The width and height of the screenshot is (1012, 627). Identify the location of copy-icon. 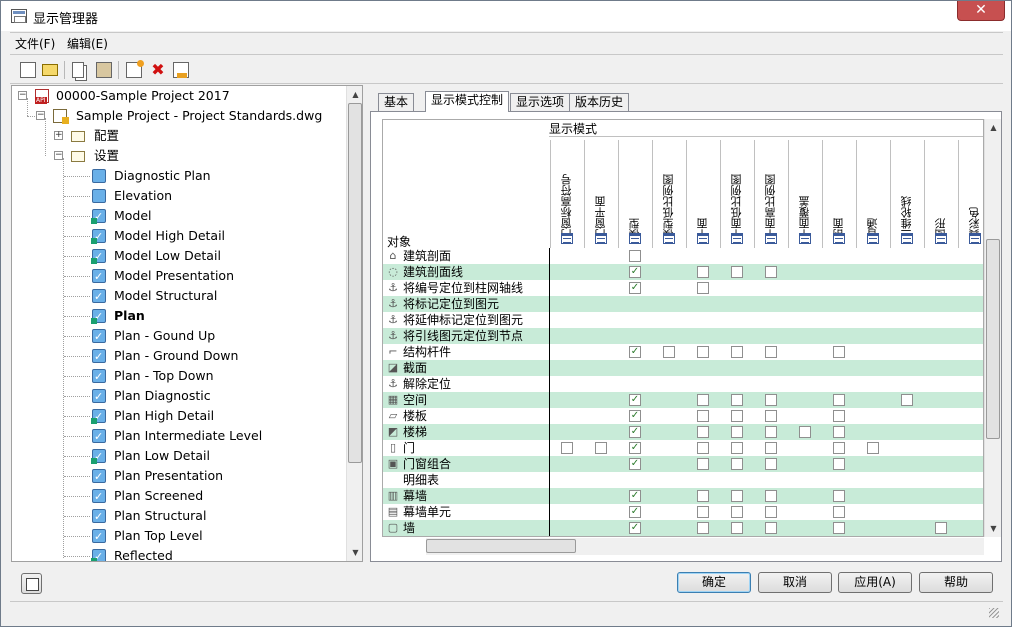
(78, 70).